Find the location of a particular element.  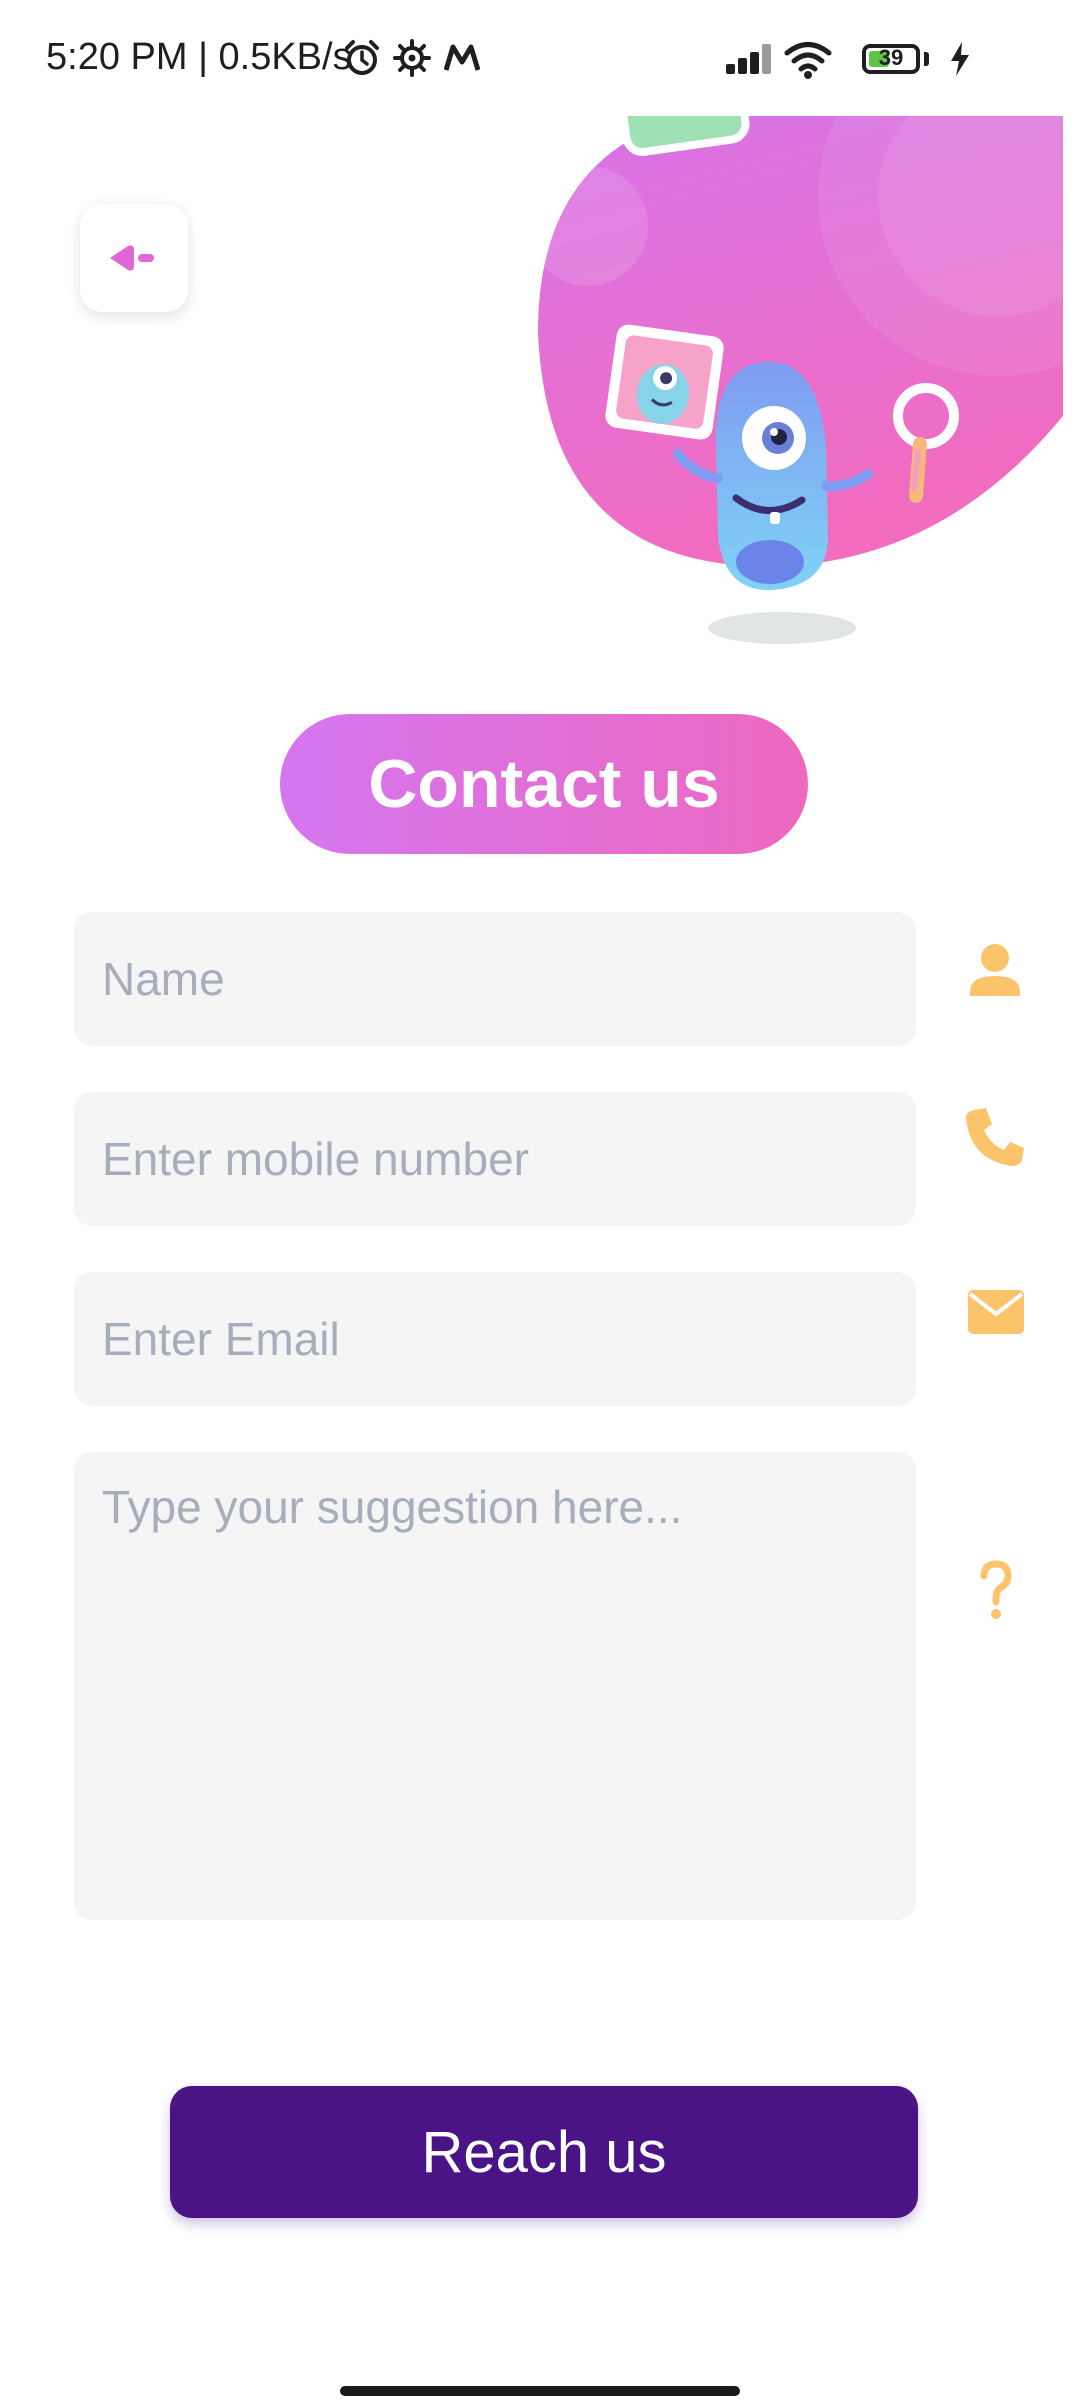

battery-nub is located at coordinates (926, 59).